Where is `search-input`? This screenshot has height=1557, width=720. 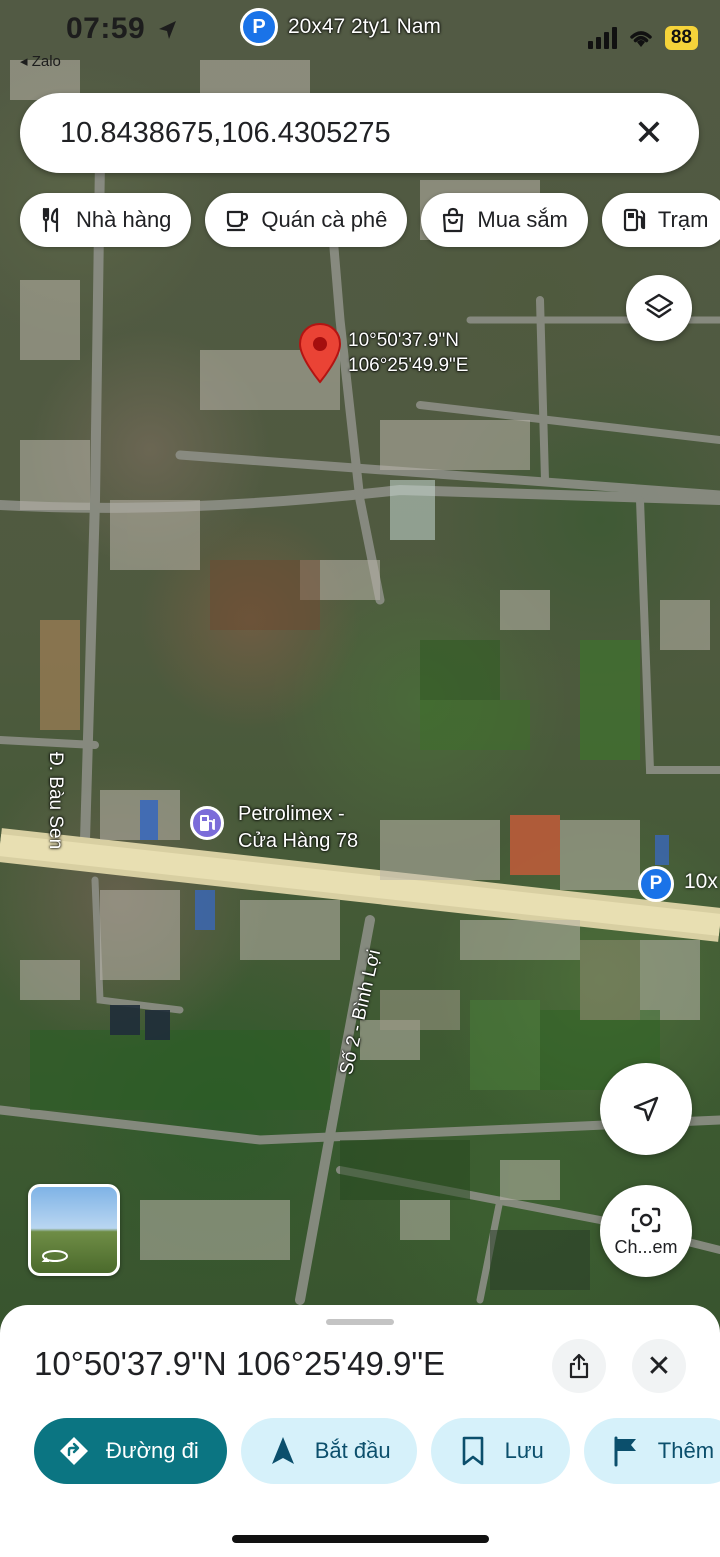
search-input is located at coordinates (345, 133).